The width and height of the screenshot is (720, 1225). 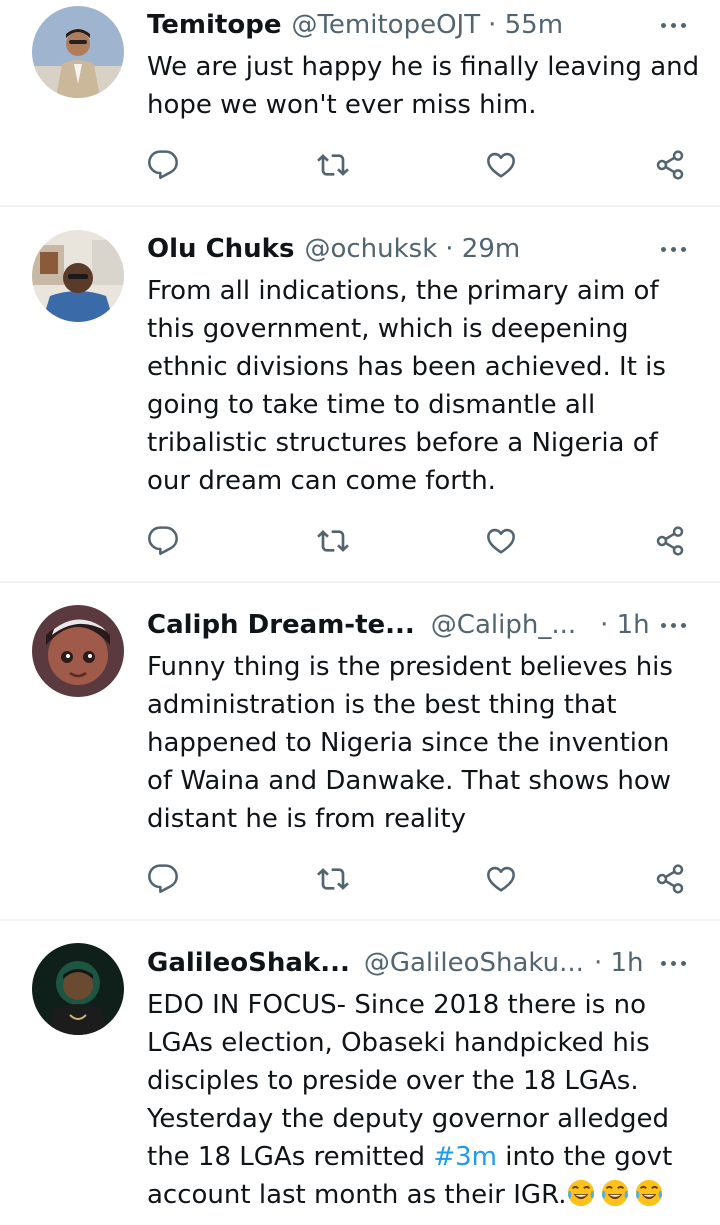 What do you see at coordinates (214, 25) in the screenshot?
I see `author-name: Temitope` at bounding box center [214, 25].